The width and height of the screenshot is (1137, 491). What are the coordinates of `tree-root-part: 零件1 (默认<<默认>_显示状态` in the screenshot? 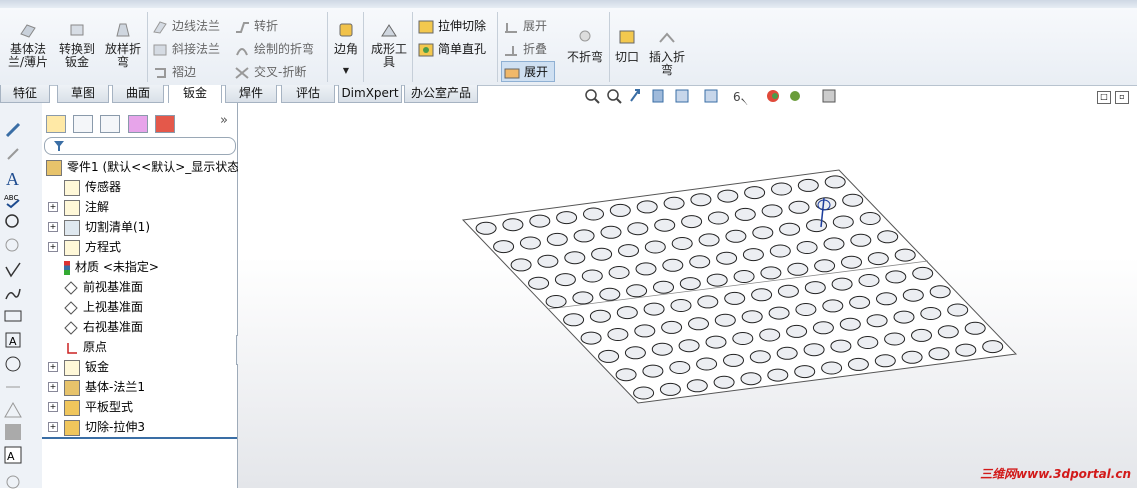 It's located at (142, 167).